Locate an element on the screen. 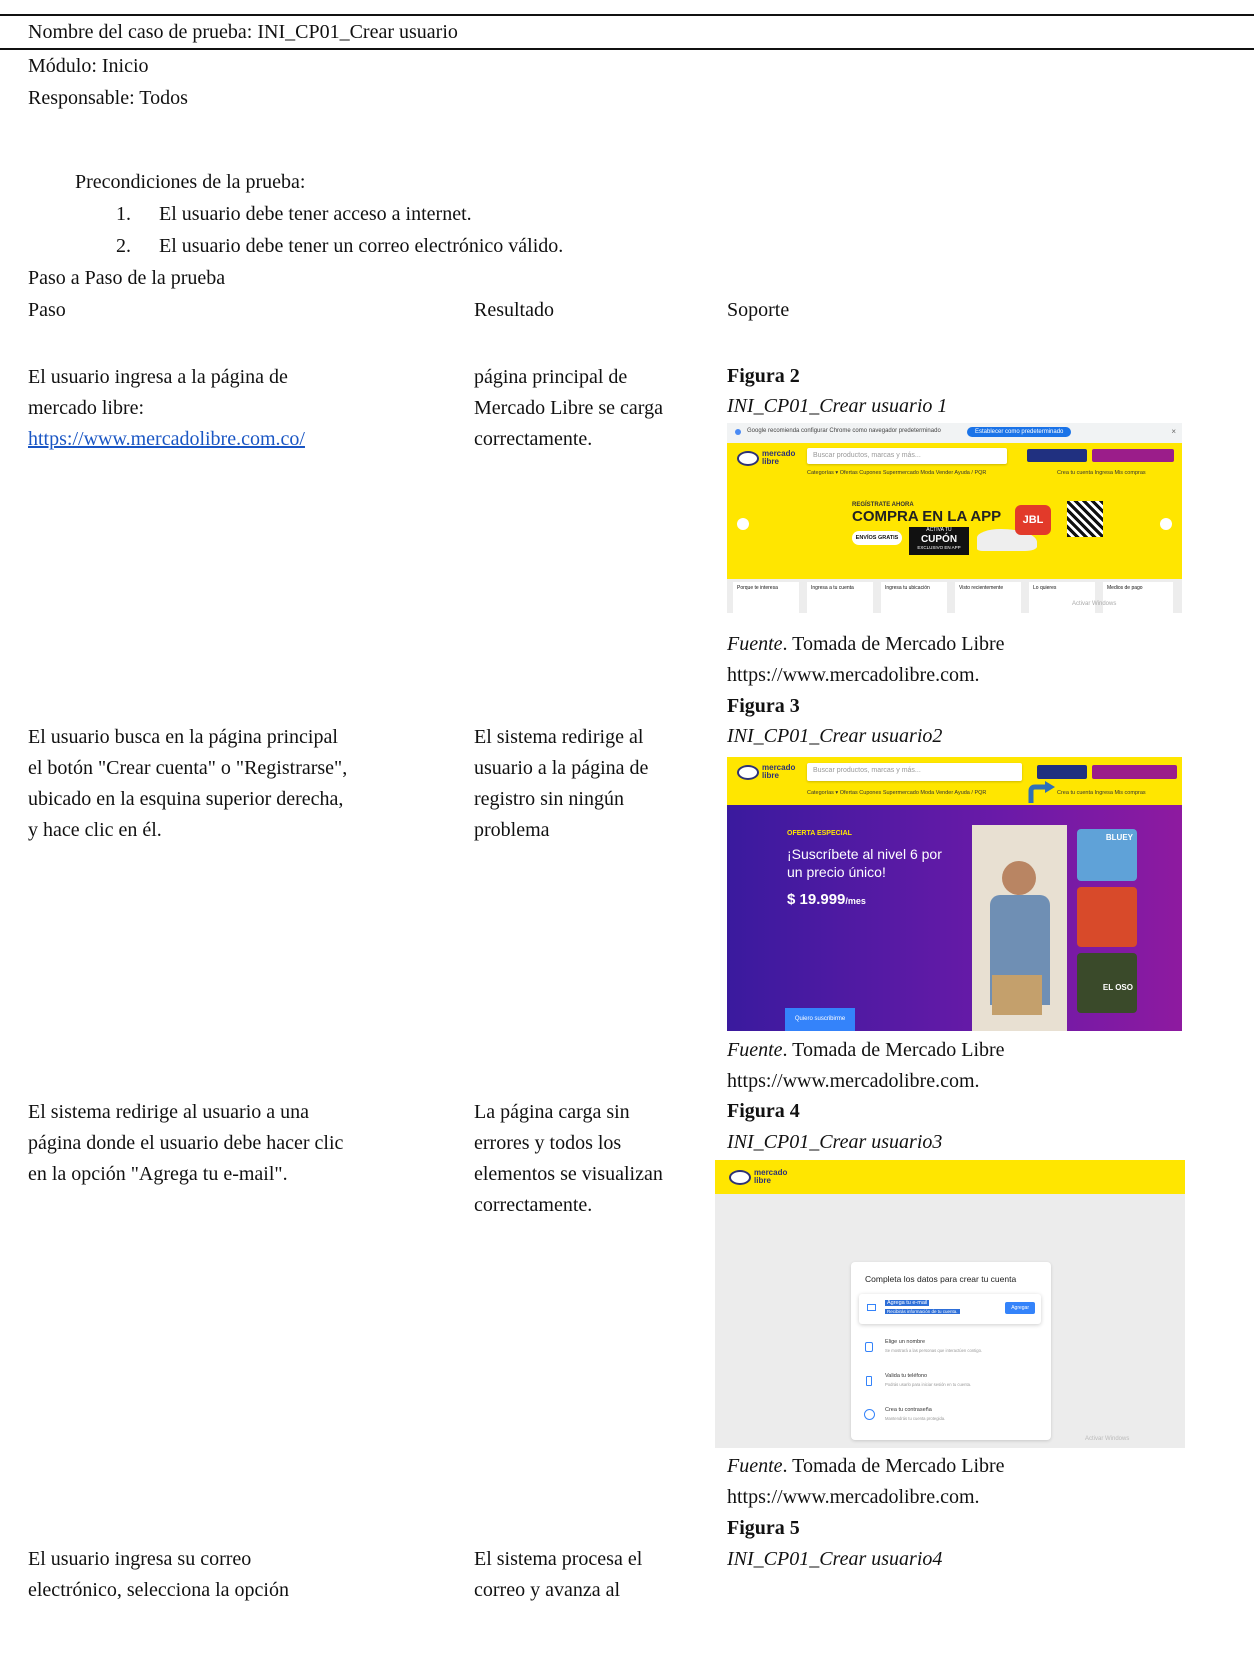 This screenshot has height=1666, width=1254. subscribe-button: Quiero suscribirme is located at coordinates (820, 1019).